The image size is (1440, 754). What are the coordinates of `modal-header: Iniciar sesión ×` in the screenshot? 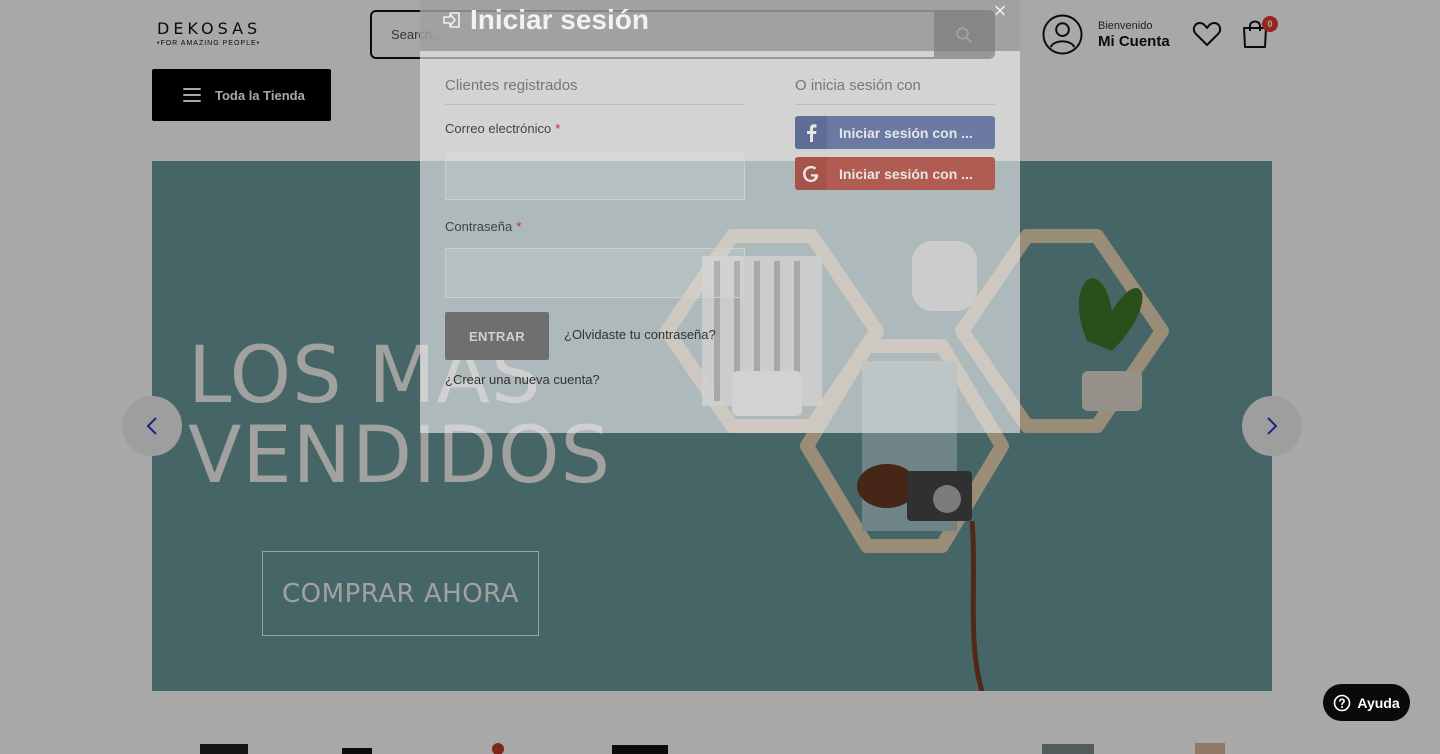 It's located at (720, 25).